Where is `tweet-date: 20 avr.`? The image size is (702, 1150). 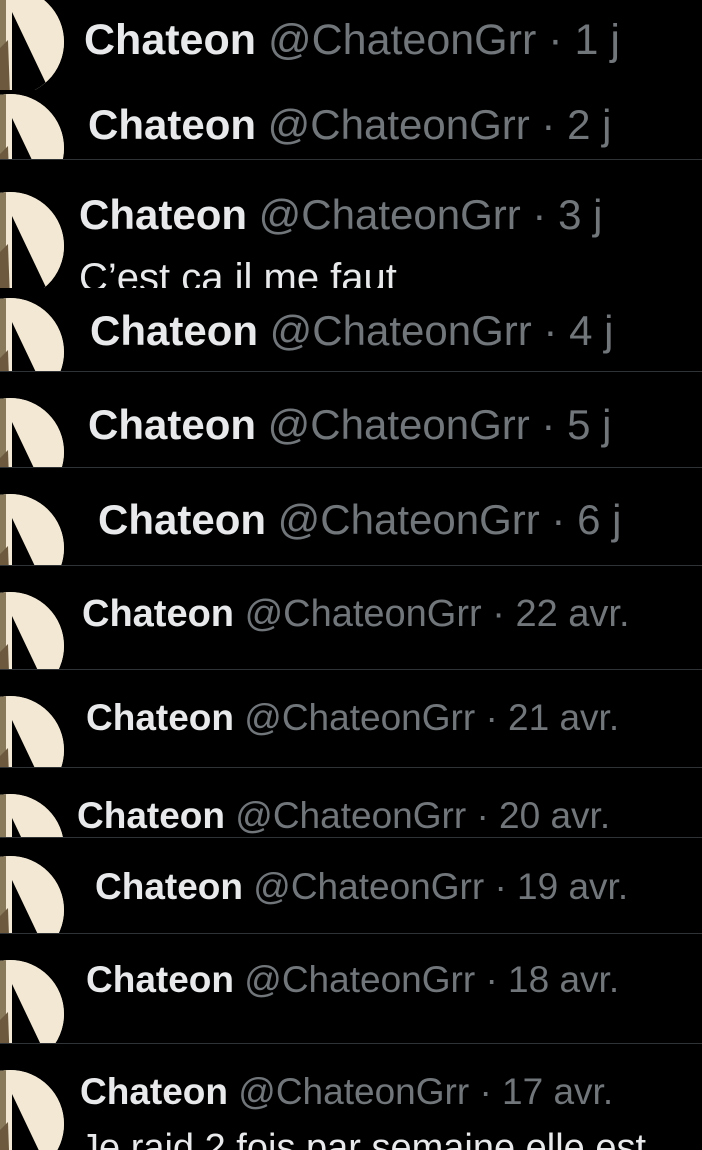
tweet-date: 20 avr. is located at coordinates (554, 815).